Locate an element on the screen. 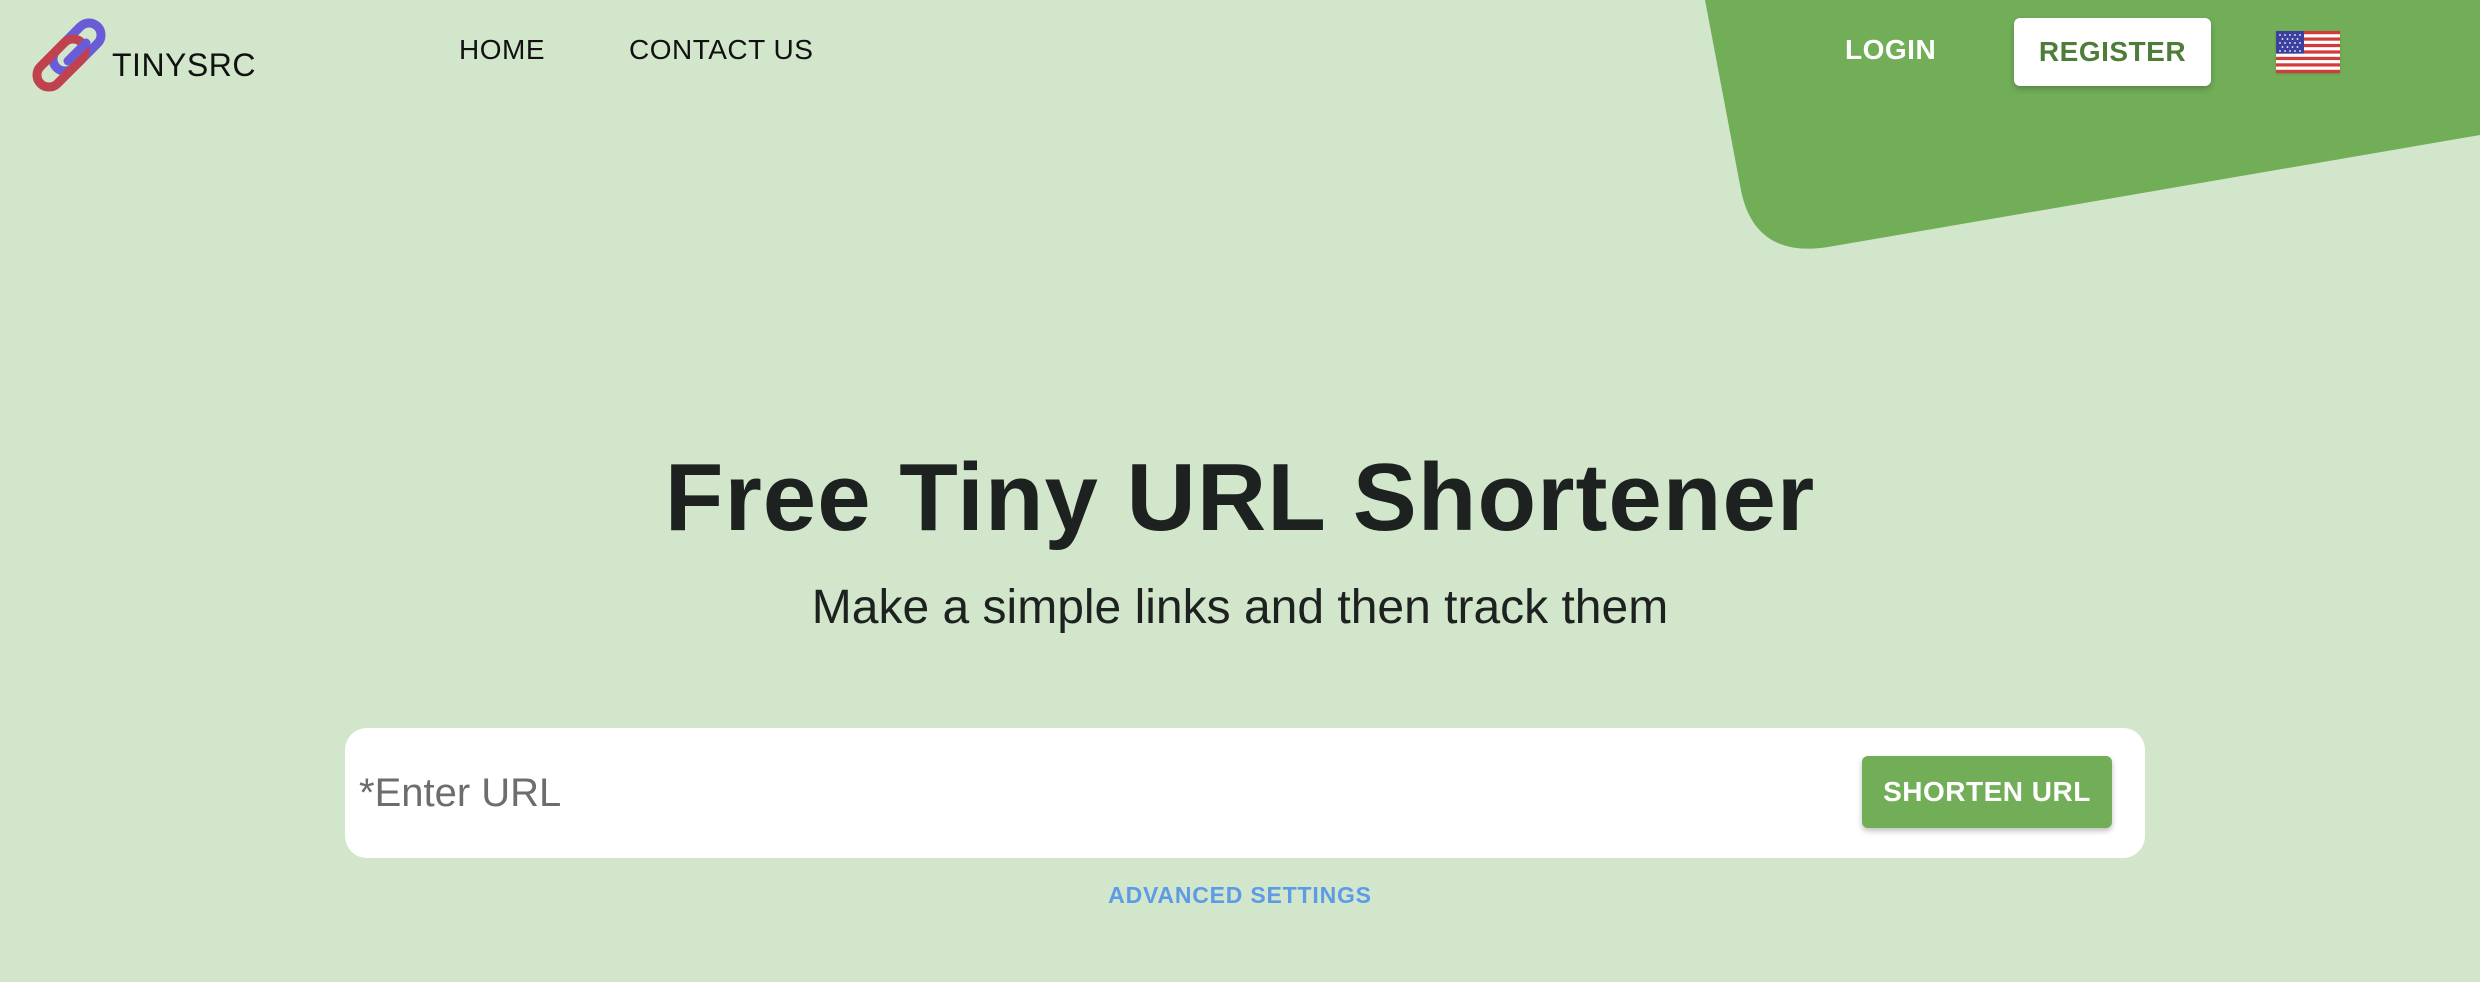  us-flag-icon is located at coordinates (2308, 52).